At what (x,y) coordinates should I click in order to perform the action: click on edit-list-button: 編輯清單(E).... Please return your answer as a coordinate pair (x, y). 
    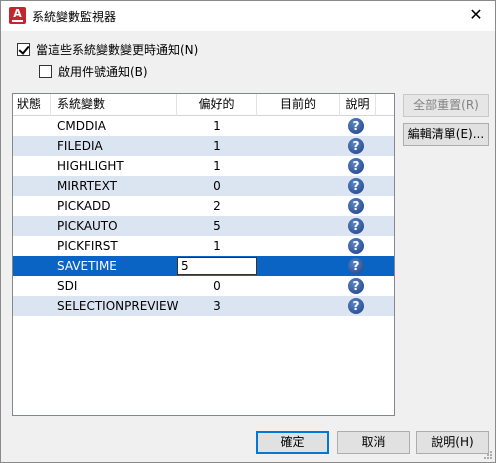
    Looking at the image, I should click on (446, 134).